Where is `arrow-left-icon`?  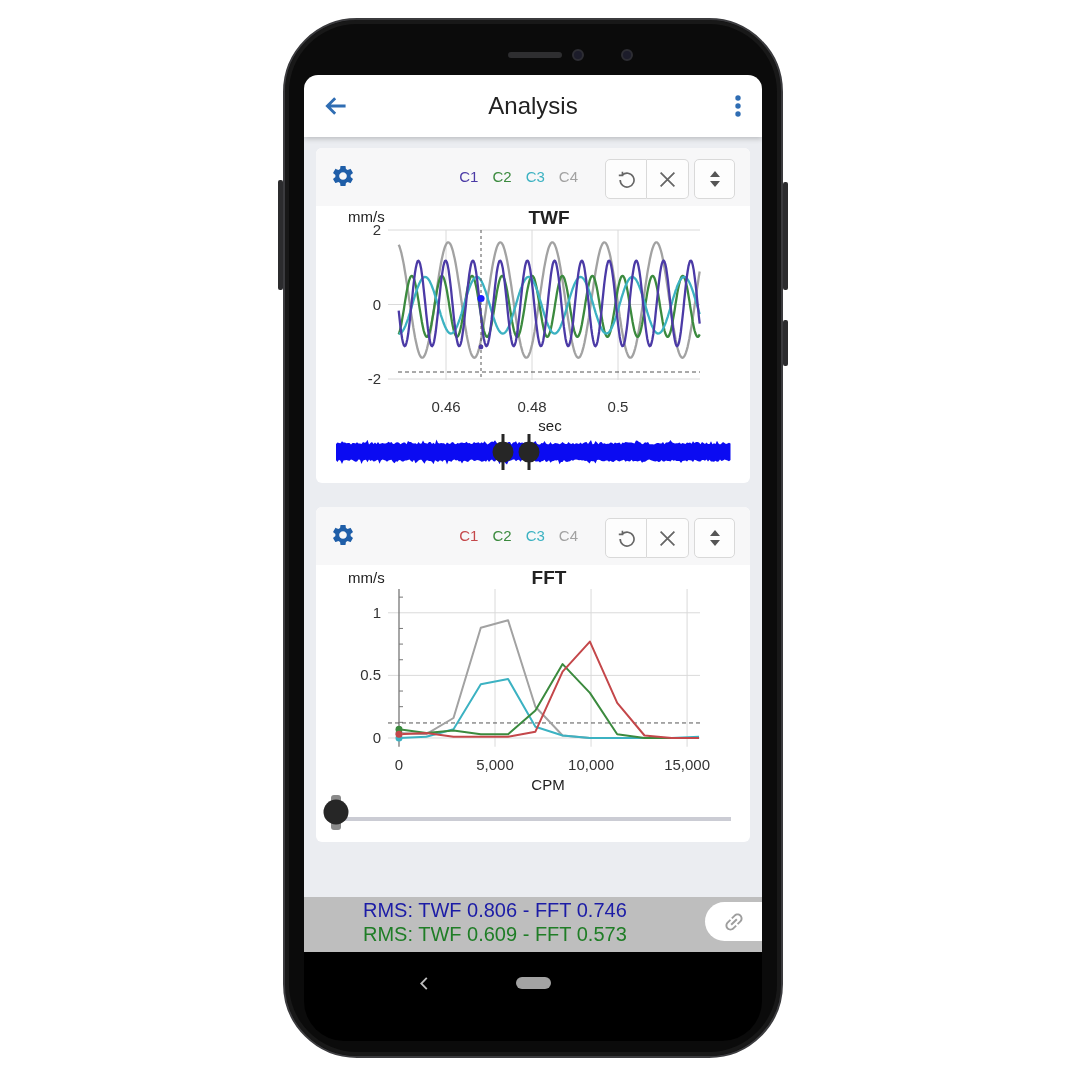
arrow-left-icon is located at coordinates (336, 106).